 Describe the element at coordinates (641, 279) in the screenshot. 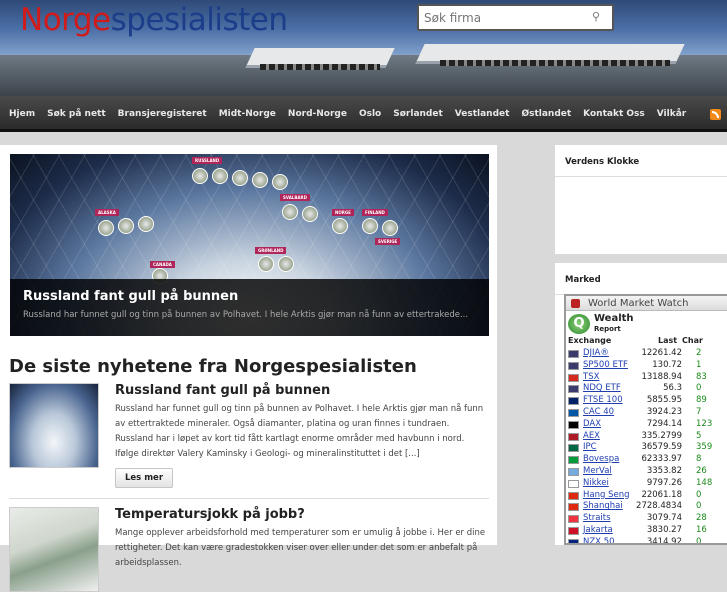

I see `widget-title: Marked` at that location.